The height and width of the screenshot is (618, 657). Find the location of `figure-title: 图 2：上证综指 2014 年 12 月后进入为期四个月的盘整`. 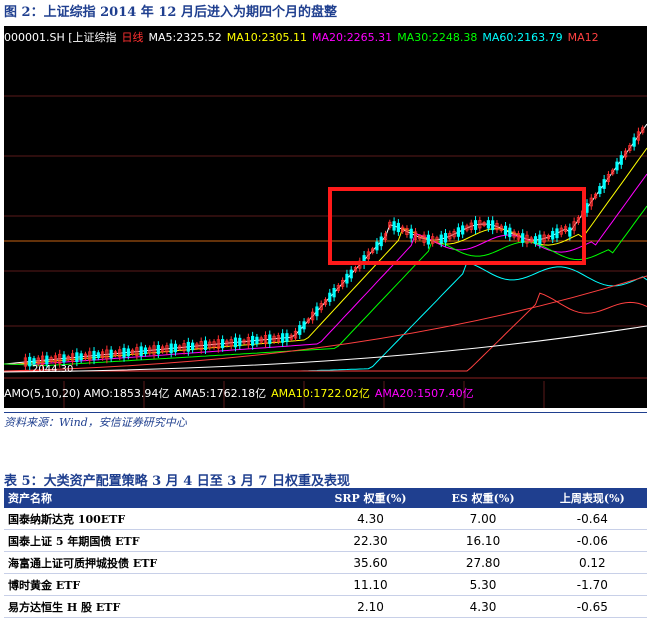

figure-title: 图 2：上证综指 2014 年 12 月后进入为期四个月的盘整 is located at coordinates (170, 12).